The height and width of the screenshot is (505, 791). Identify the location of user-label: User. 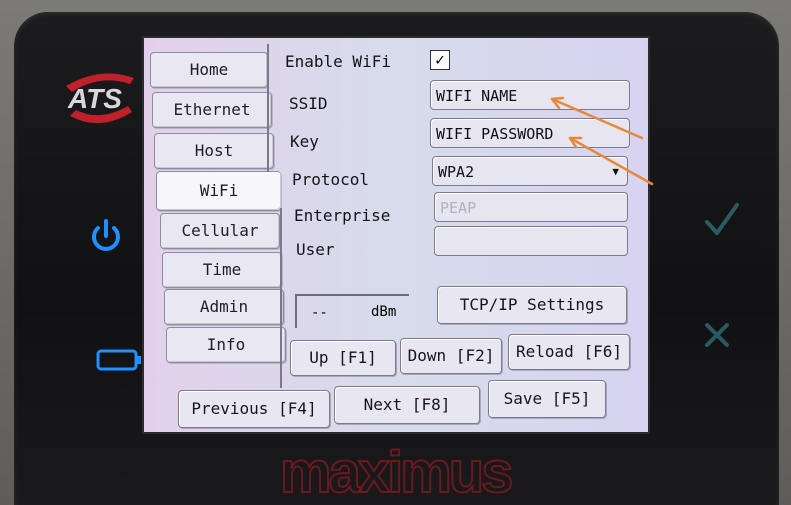
(315, 249).